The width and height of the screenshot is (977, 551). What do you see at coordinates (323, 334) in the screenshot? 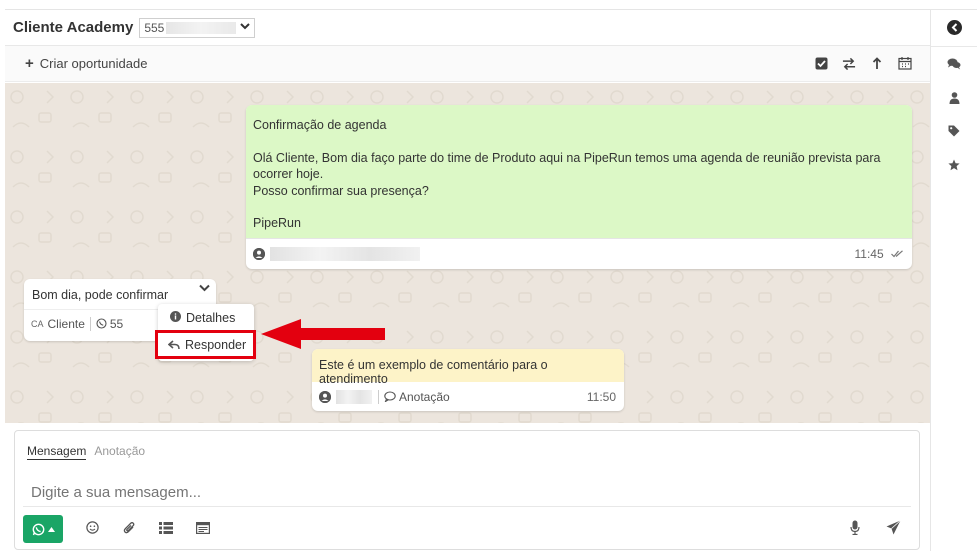
I see `red-arrow-annotation` at bounding box center [323, 334].